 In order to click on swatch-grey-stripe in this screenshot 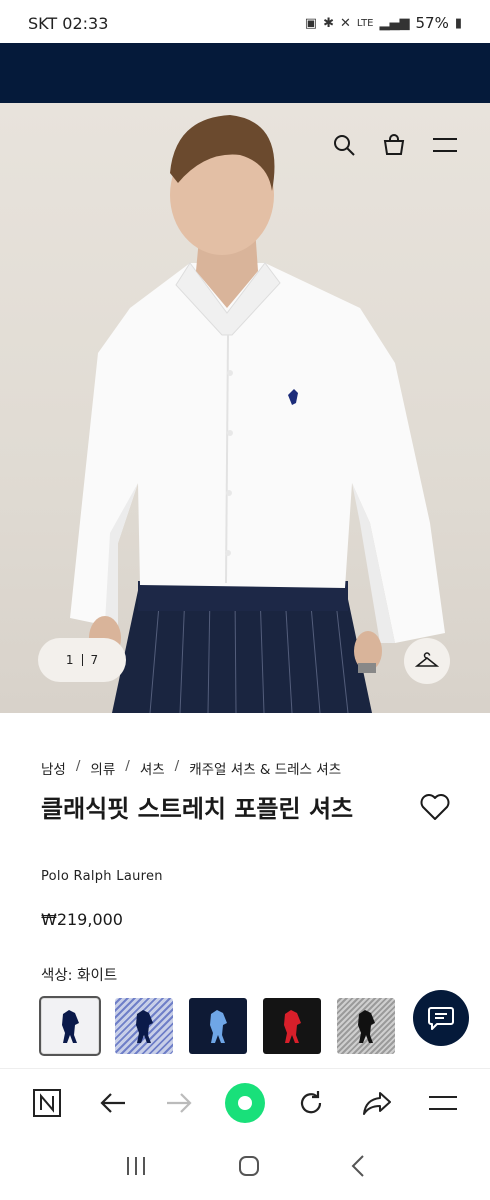, I will do `click(366, 1026)`.